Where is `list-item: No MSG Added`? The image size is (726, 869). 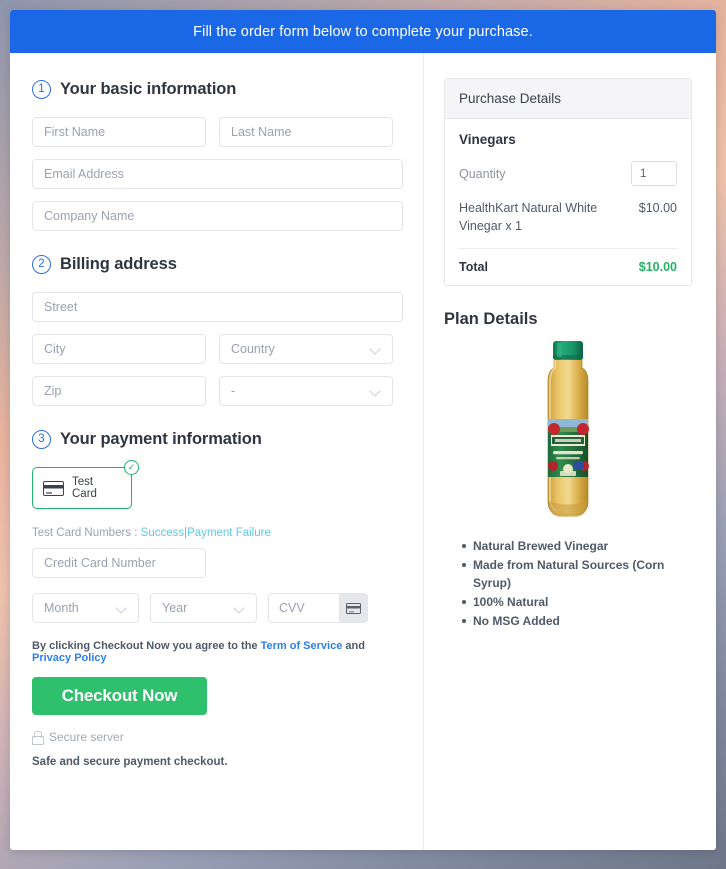 list-item: No MSG Added is located at coordinates (577, 621).